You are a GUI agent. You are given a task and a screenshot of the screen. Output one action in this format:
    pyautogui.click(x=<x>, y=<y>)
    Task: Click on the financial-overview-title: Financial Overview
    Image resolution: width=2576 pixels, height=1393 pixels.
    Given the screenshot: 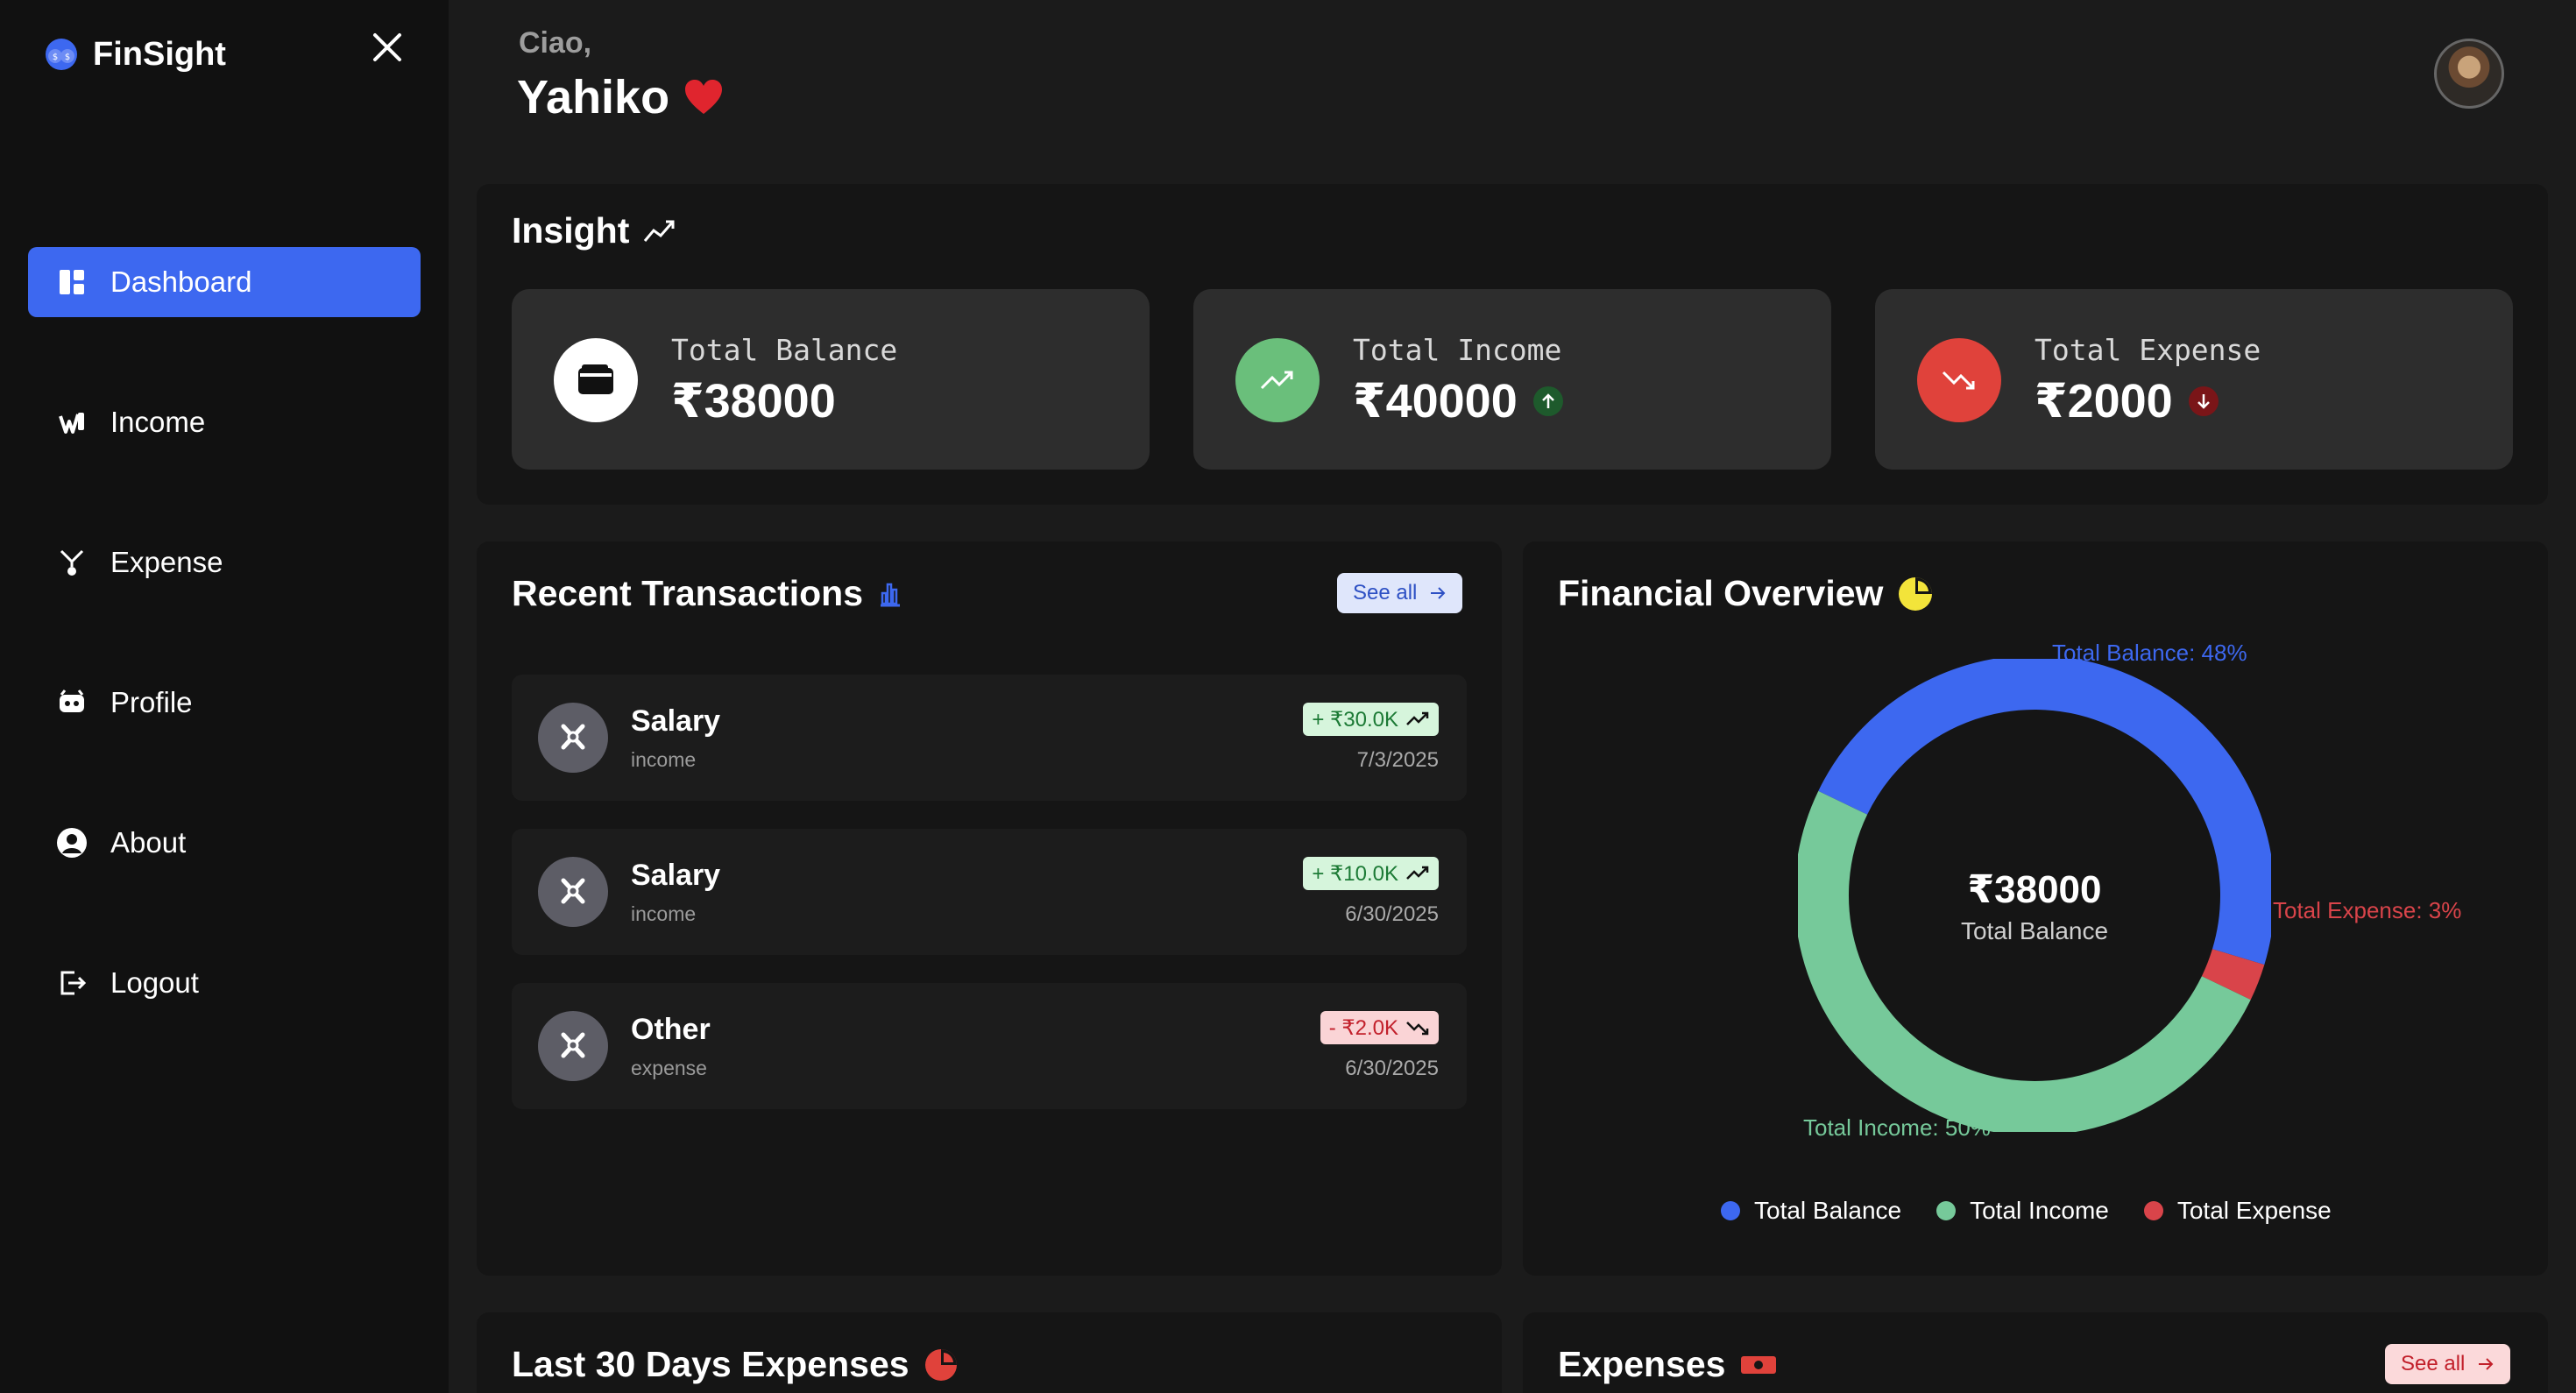 What is the action you would take?
    pyautogui.click(x=1746, y=594)
    